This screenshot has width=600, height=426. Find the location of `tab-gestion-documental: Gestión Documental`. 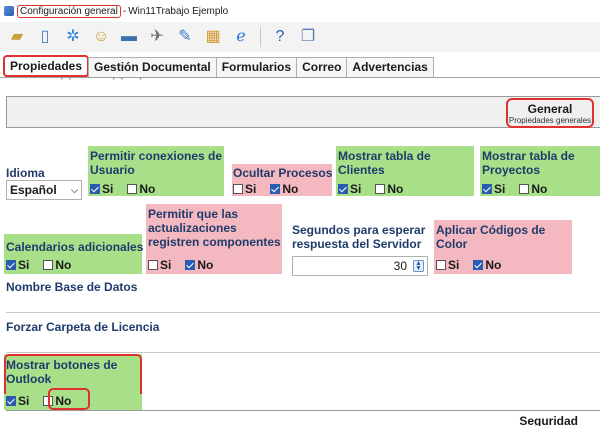

tab-gestion-documental: Gestión Documental is located at coordinates (152, 67).